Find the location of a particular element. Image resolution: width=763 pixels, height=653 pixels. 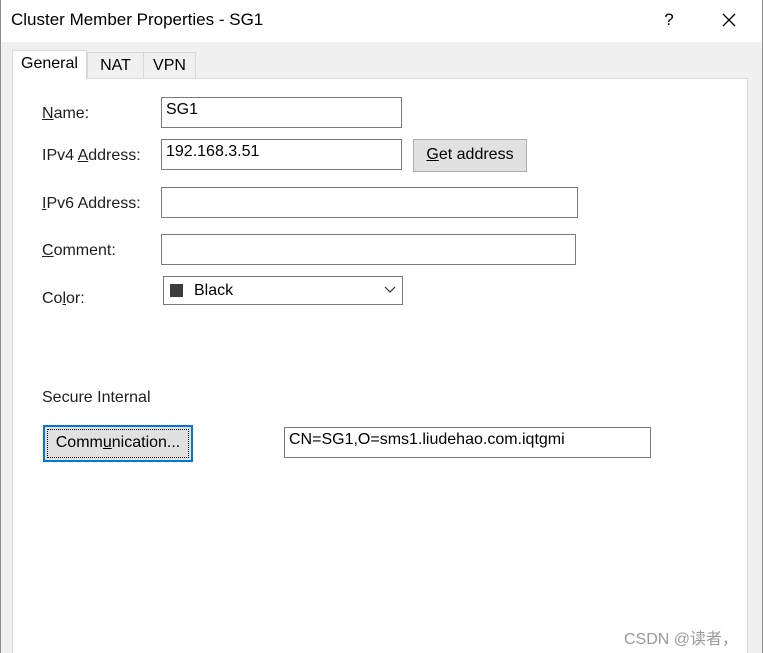

sic-dn-field: CN=SG1,O=sms1.liudehao.com.iqtgmi is located at coordinates (467, 442).